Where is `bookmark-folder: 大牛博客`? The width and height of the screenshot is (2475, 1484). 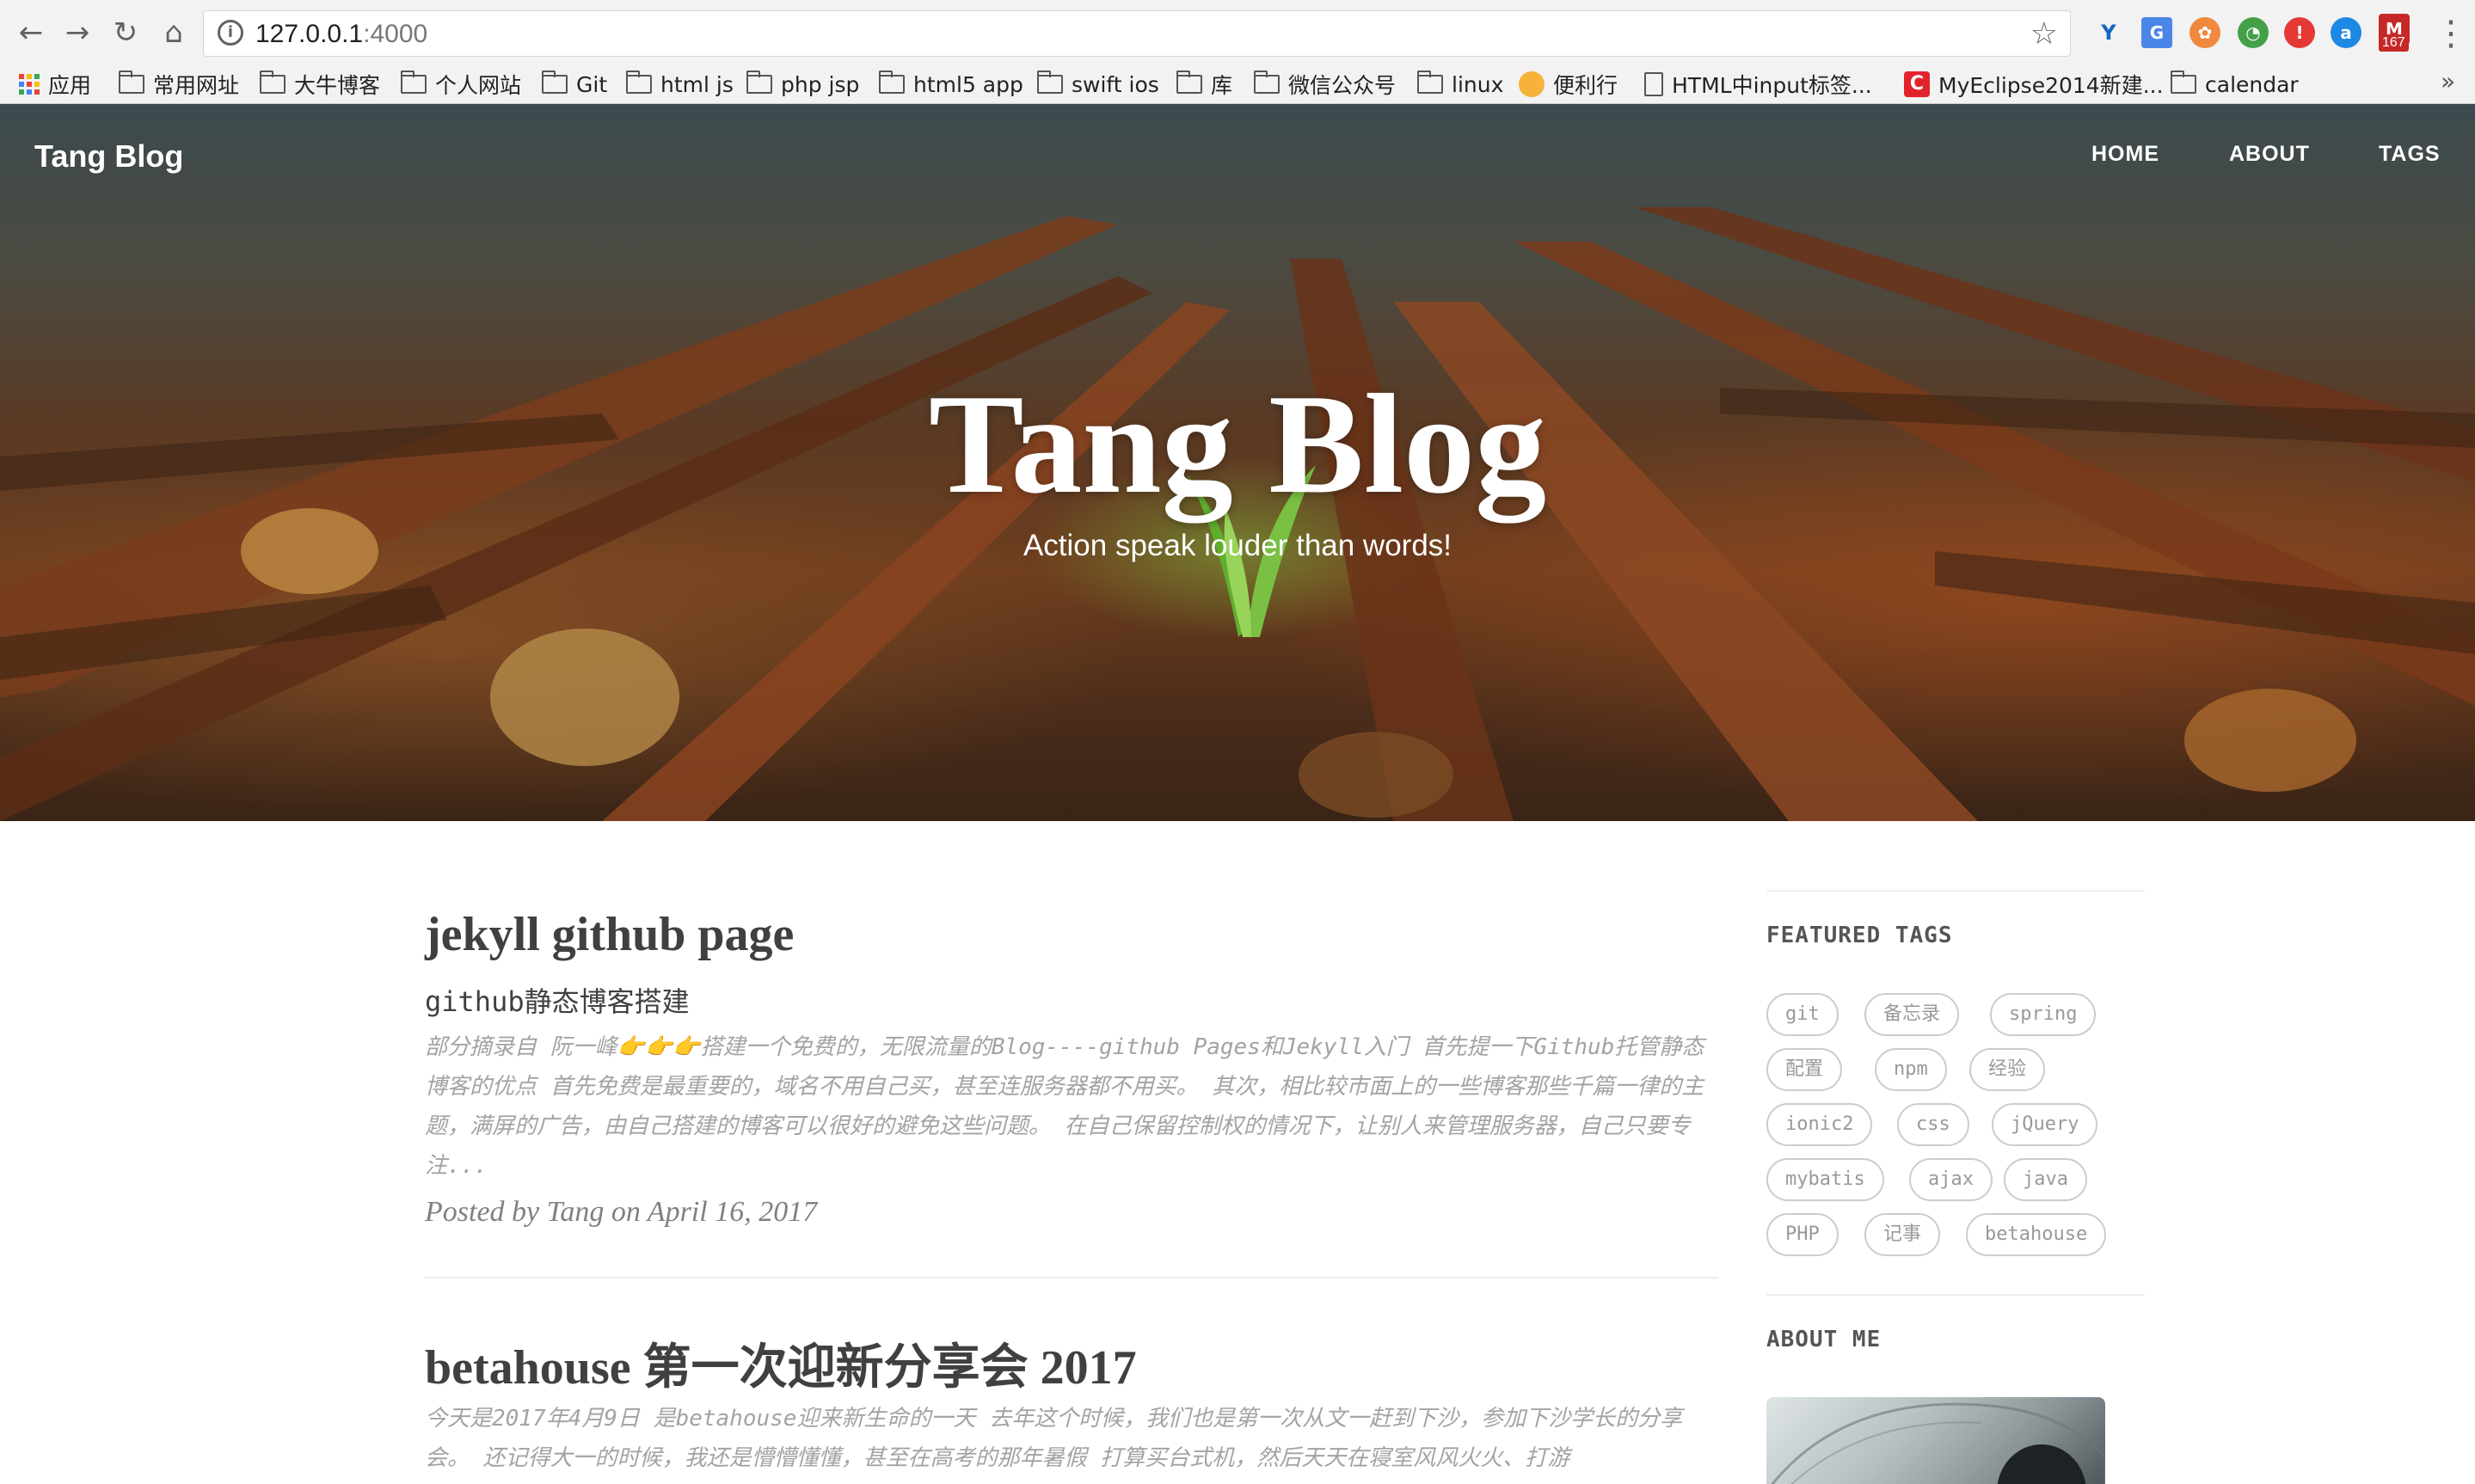
bookmark-folder: 大牛博客 is located at coordinates (320, 84).